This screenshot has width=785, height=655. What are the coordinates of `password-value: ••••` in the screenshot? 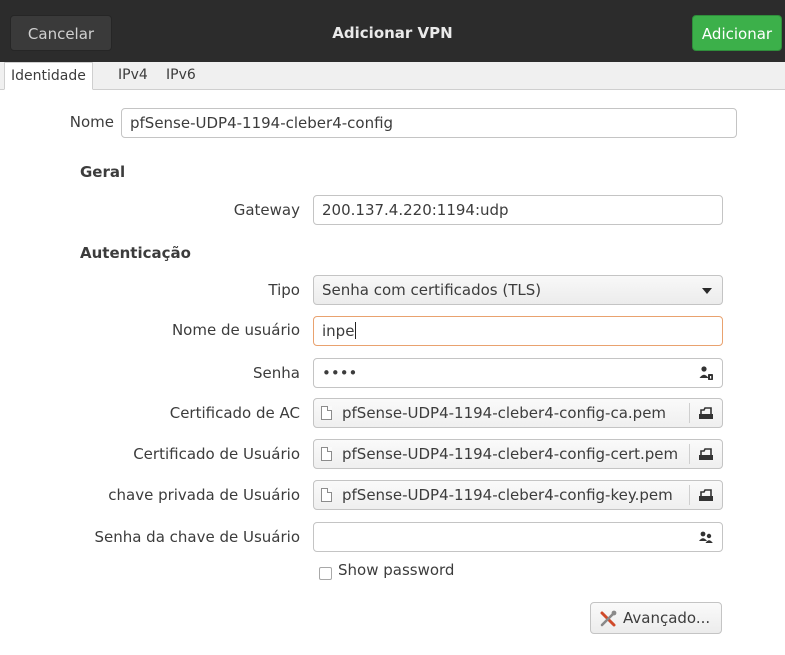 It's located at (340, 373).